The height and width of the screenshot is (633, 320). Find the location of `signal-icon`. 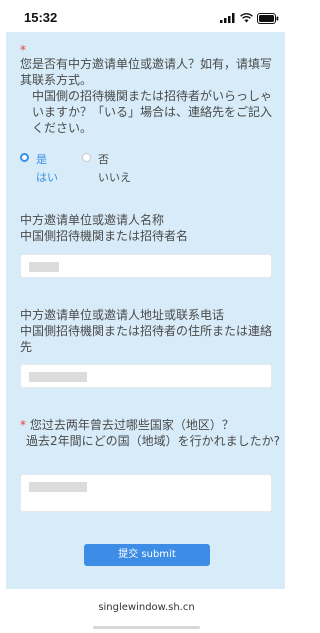

signal-icon is located at coordinates (227, 18).